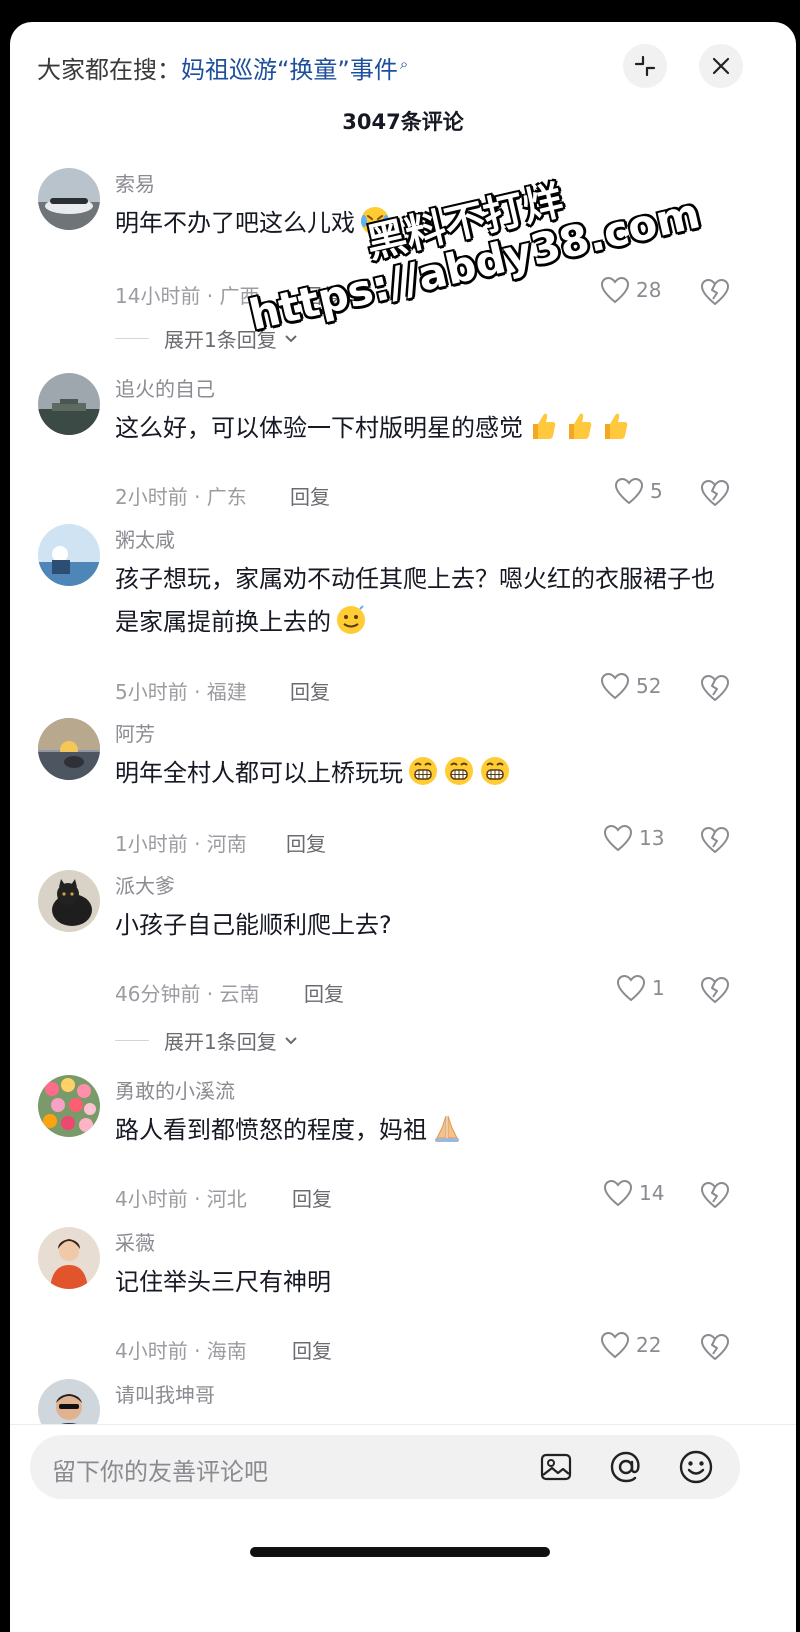  I want to click on comment-username: 勇敢的小溪流, so click(175, 1089).